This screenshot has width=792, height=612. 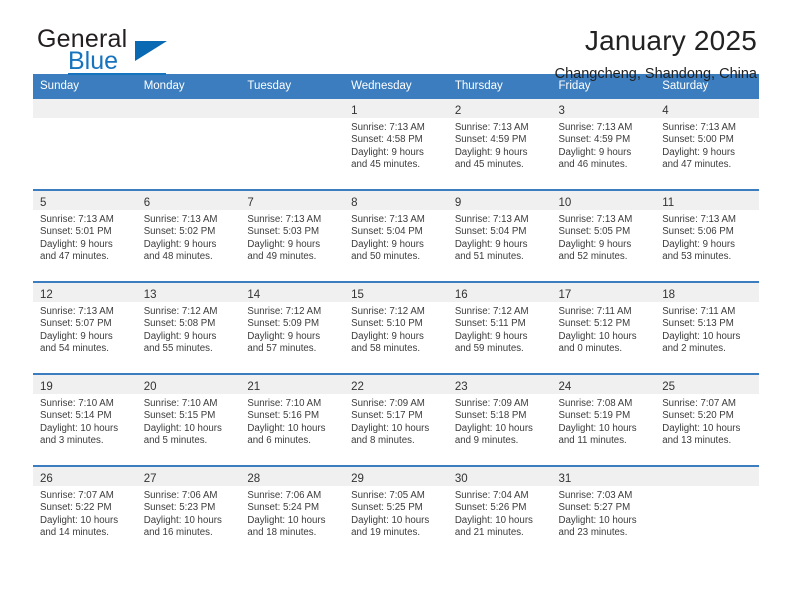 What do you see at coordinates (357, 479) in the screenshot?
I see `day-number: 29` at bounding box center [357, 479].